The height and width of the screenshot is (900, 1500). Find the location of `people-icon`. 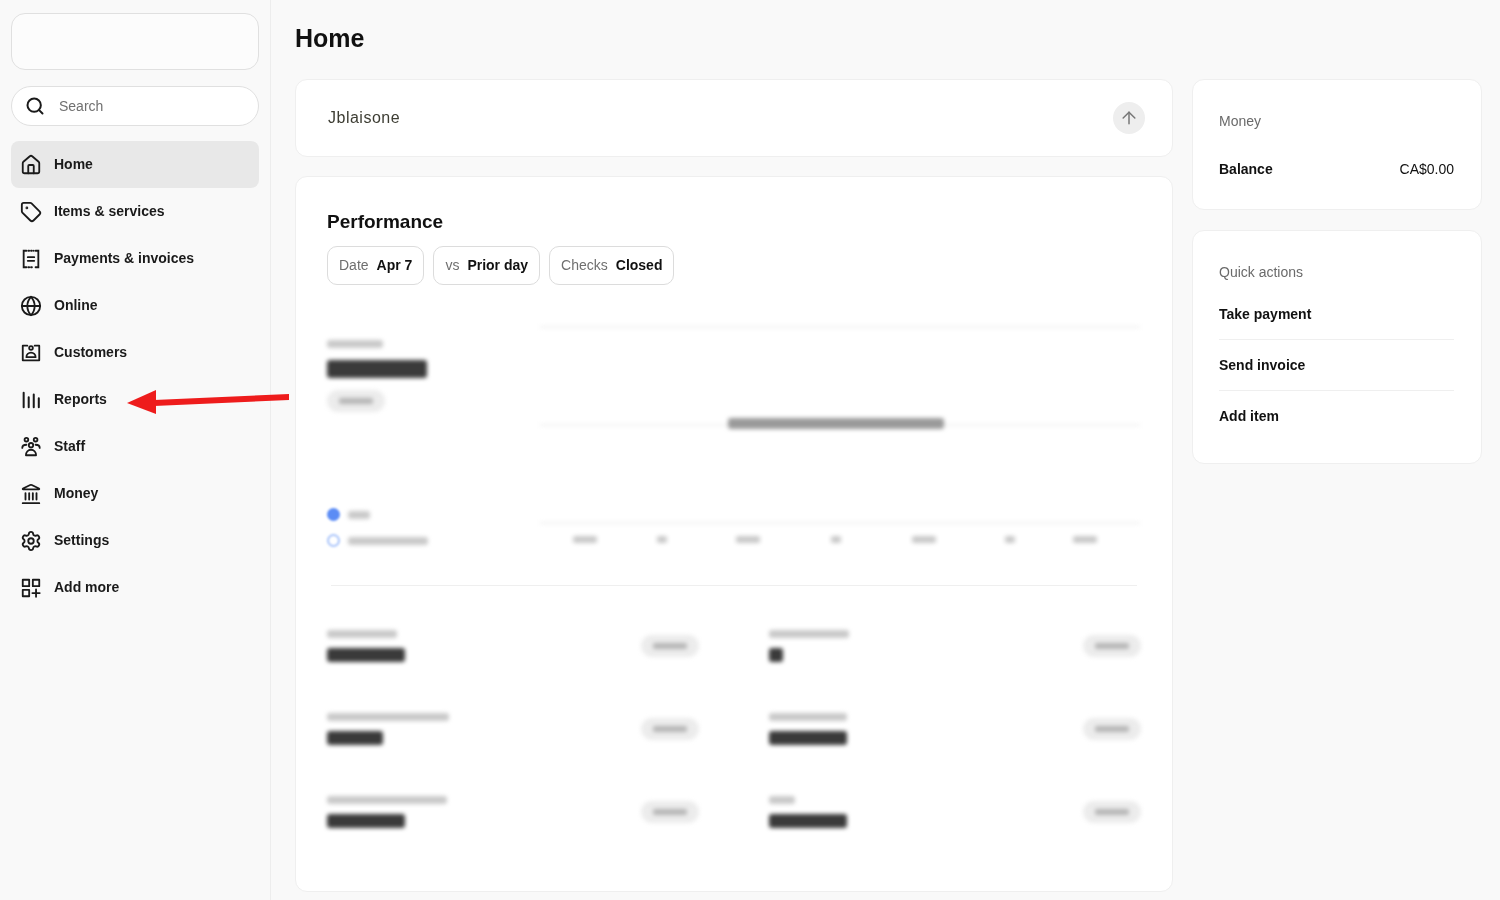

people-icon is located at coordinates (31, 446).